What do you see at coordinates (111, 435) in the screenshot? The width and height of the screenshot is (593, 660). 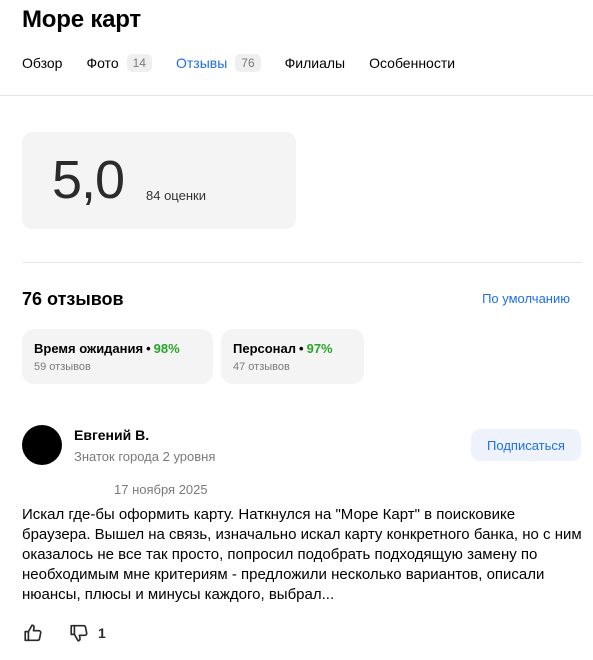 I see `review-author-name: Евгений В.` at bounding box center [111, 435].